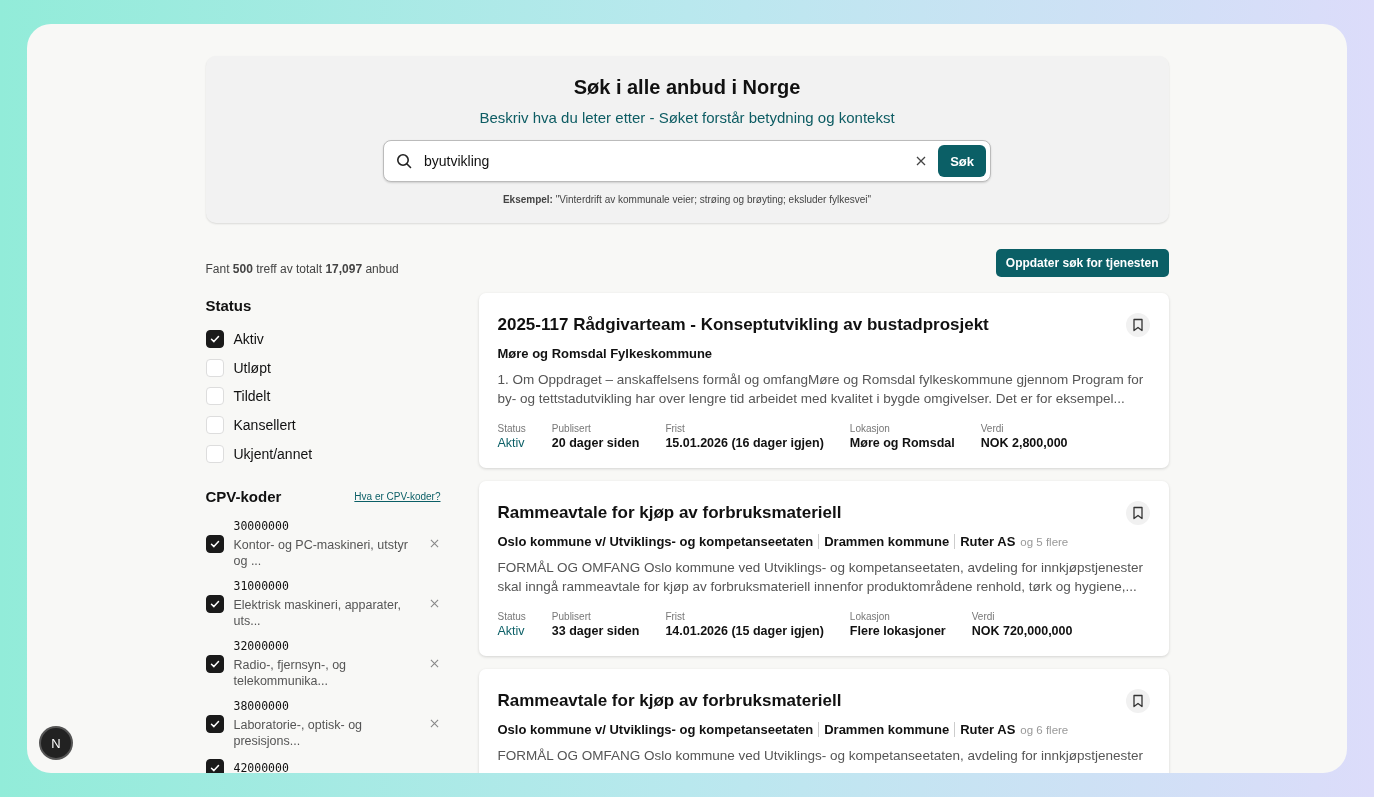  What do you see at coordinates (1044, 542) in the screenshot?
I see `more-buyers: og 5 flere` at bounding box center [1044, 542].